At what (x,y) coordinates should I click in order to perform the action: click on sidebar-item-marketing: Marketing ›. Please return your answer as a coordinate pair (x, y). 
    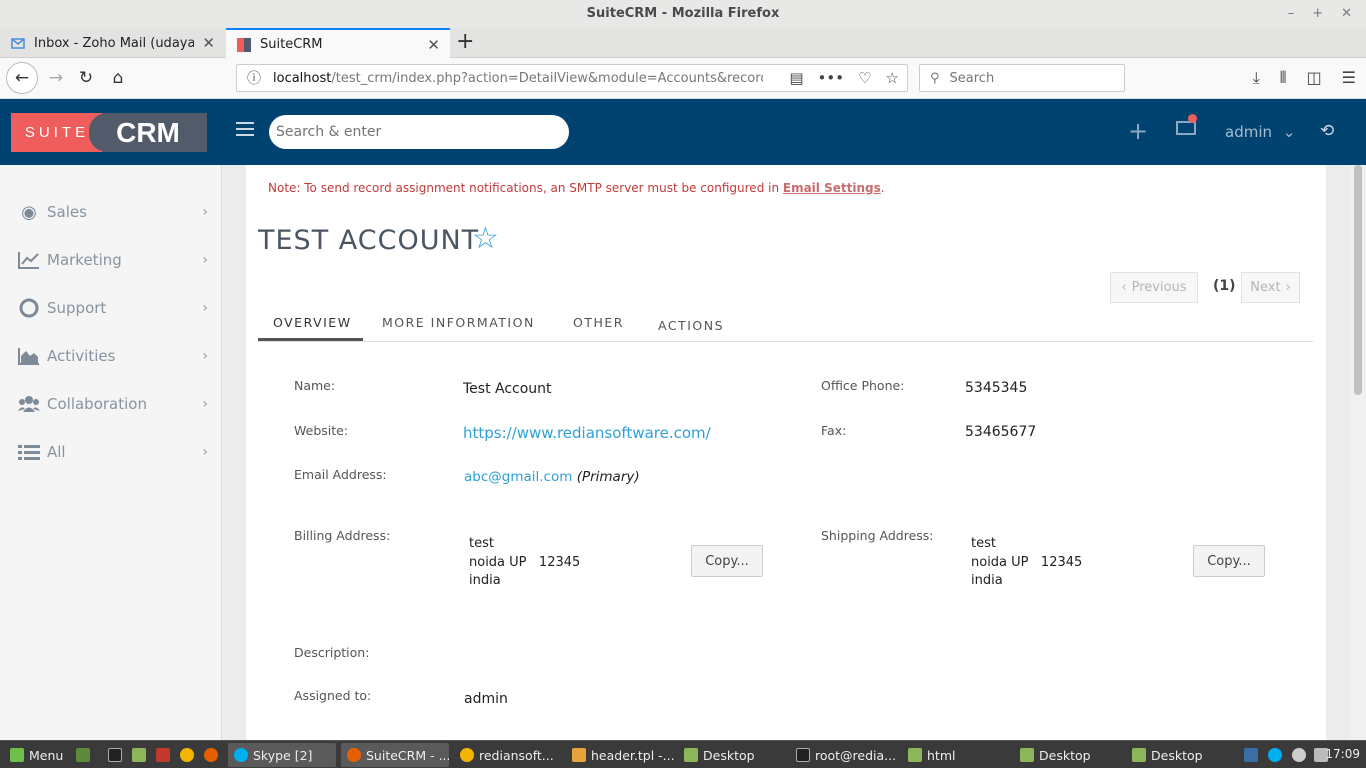
    Looking at the image, I should click on (113, 260).